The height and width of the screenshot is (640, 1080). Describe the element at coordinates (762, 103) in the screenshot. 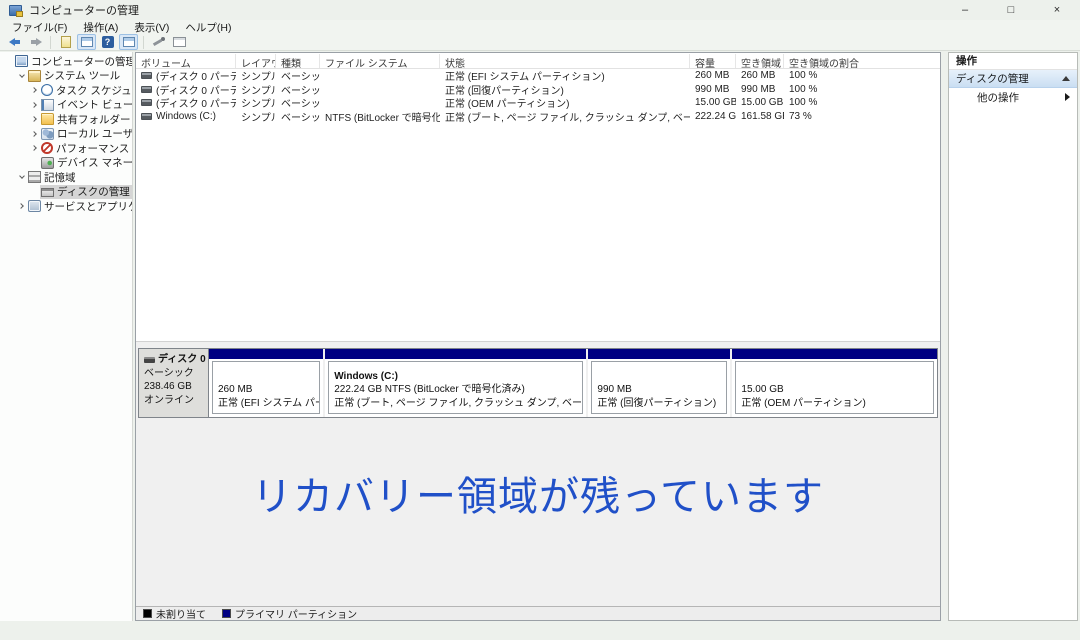

I see `cell-free-space: 15.00 GB` at that location.